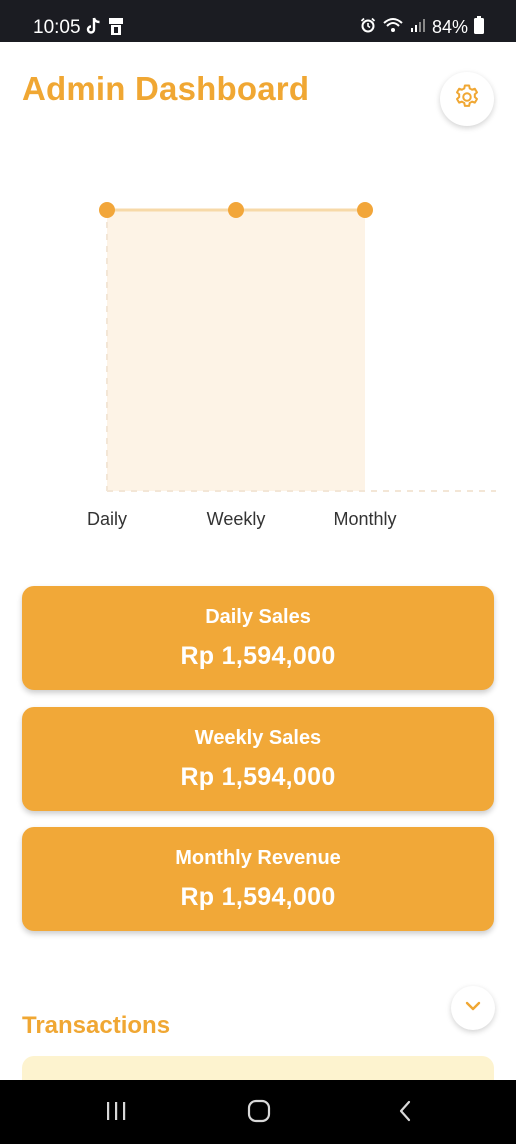 The image size is (516, 1144). What do you see at coordinates (393, 27) in the screenshot?
I see `wifi-icon` at bounding box center [393, 27].